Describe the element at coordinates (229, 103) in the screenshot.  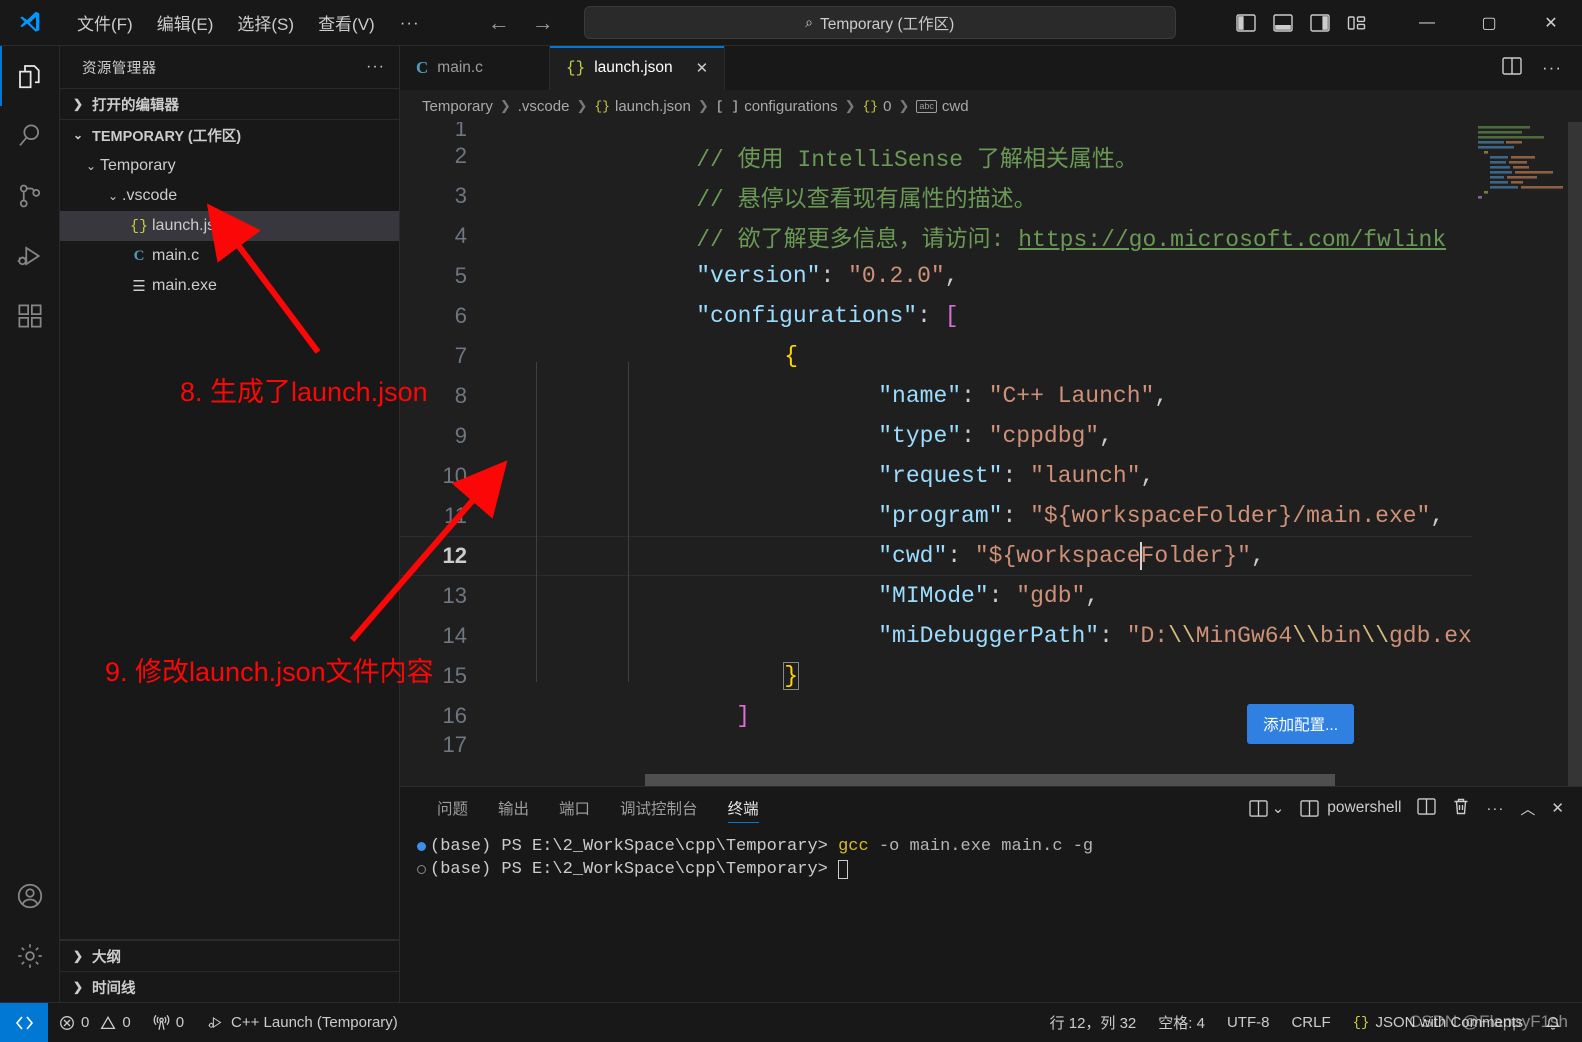
I see `section-open-editors: ❯ 打开的编辑器` at that location.